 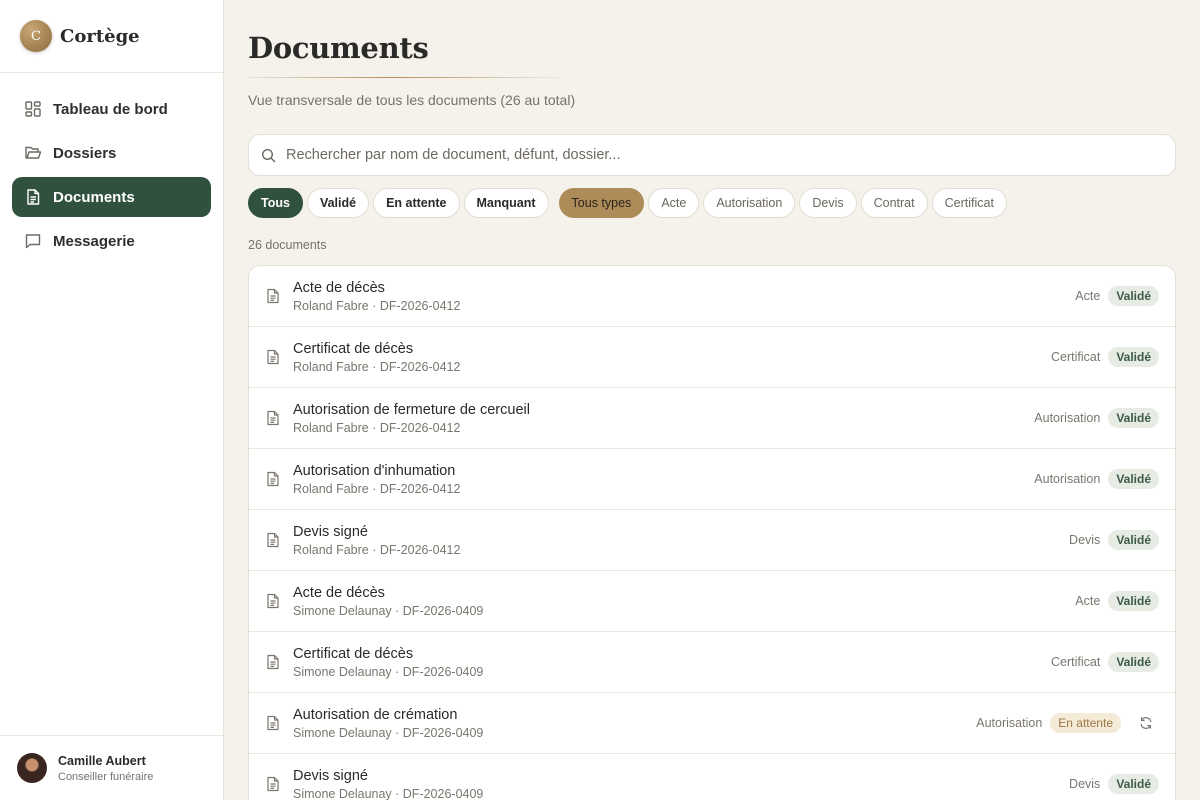 I want to click on app-name: Cortège, so click(x=100, y=36).